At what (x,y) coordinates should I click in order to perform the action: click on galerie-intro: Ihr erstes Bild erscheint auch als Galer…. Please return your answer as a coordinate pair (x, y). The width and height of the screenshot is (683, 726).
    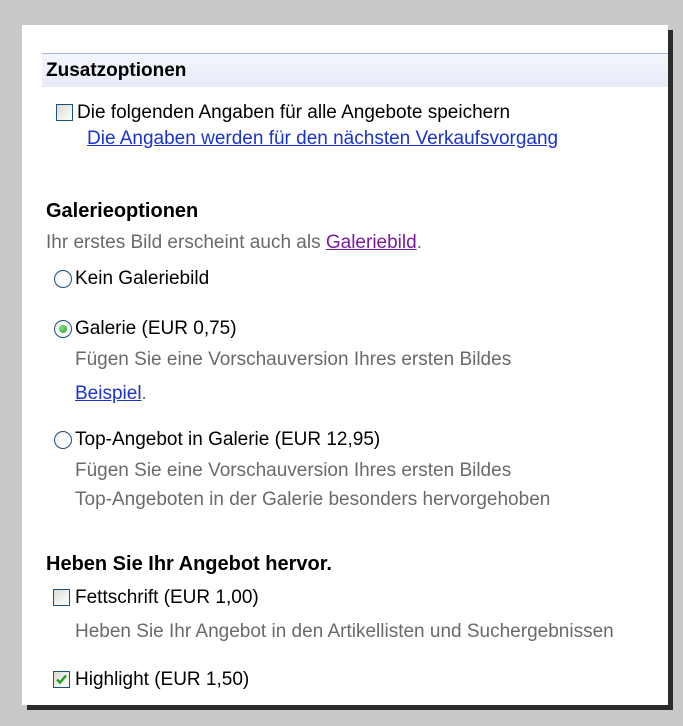
    Looking at the image, I should click on (234, 243).